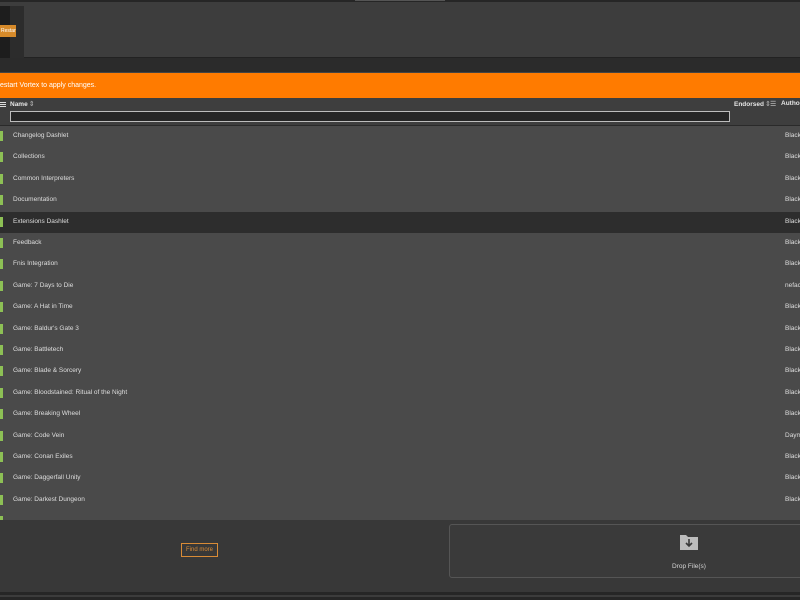  I want to click on extension-name: Game: Battletech, so click(38, 349).